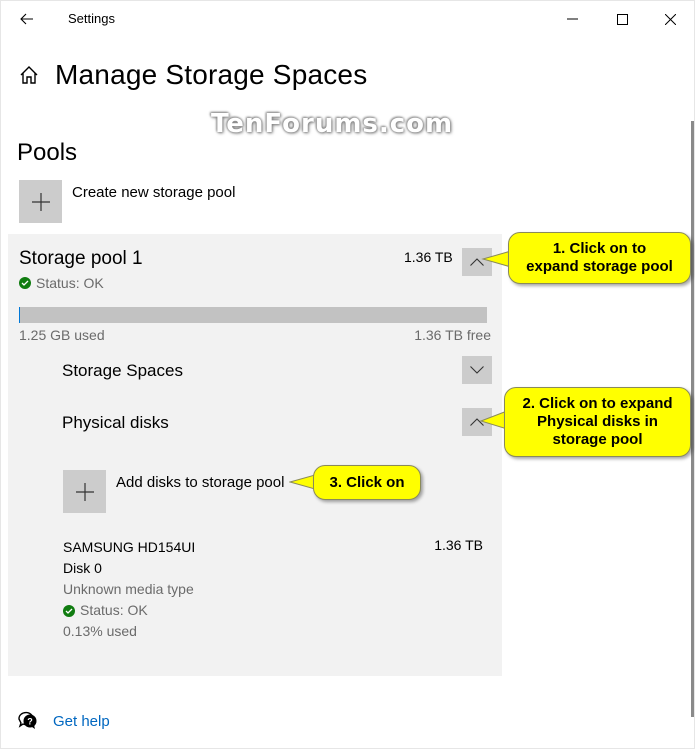 The height and width of the screenshot is (749, 695). What do you see at coordinates (173, 491) in the screenshot?
I see `add-disks-button: Add disks to storage pool` at bounding box center [173, 491].